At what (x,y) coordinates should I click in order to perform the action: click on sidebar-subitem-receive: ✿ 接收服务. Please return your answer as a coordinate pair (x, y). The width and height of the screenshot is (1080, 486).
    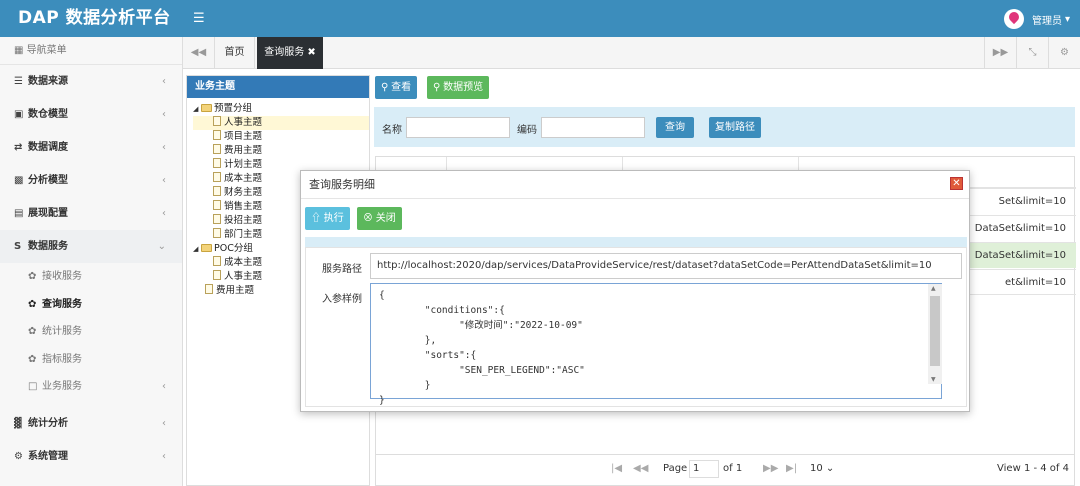
    Looking at the image, I should click on (91, 277).